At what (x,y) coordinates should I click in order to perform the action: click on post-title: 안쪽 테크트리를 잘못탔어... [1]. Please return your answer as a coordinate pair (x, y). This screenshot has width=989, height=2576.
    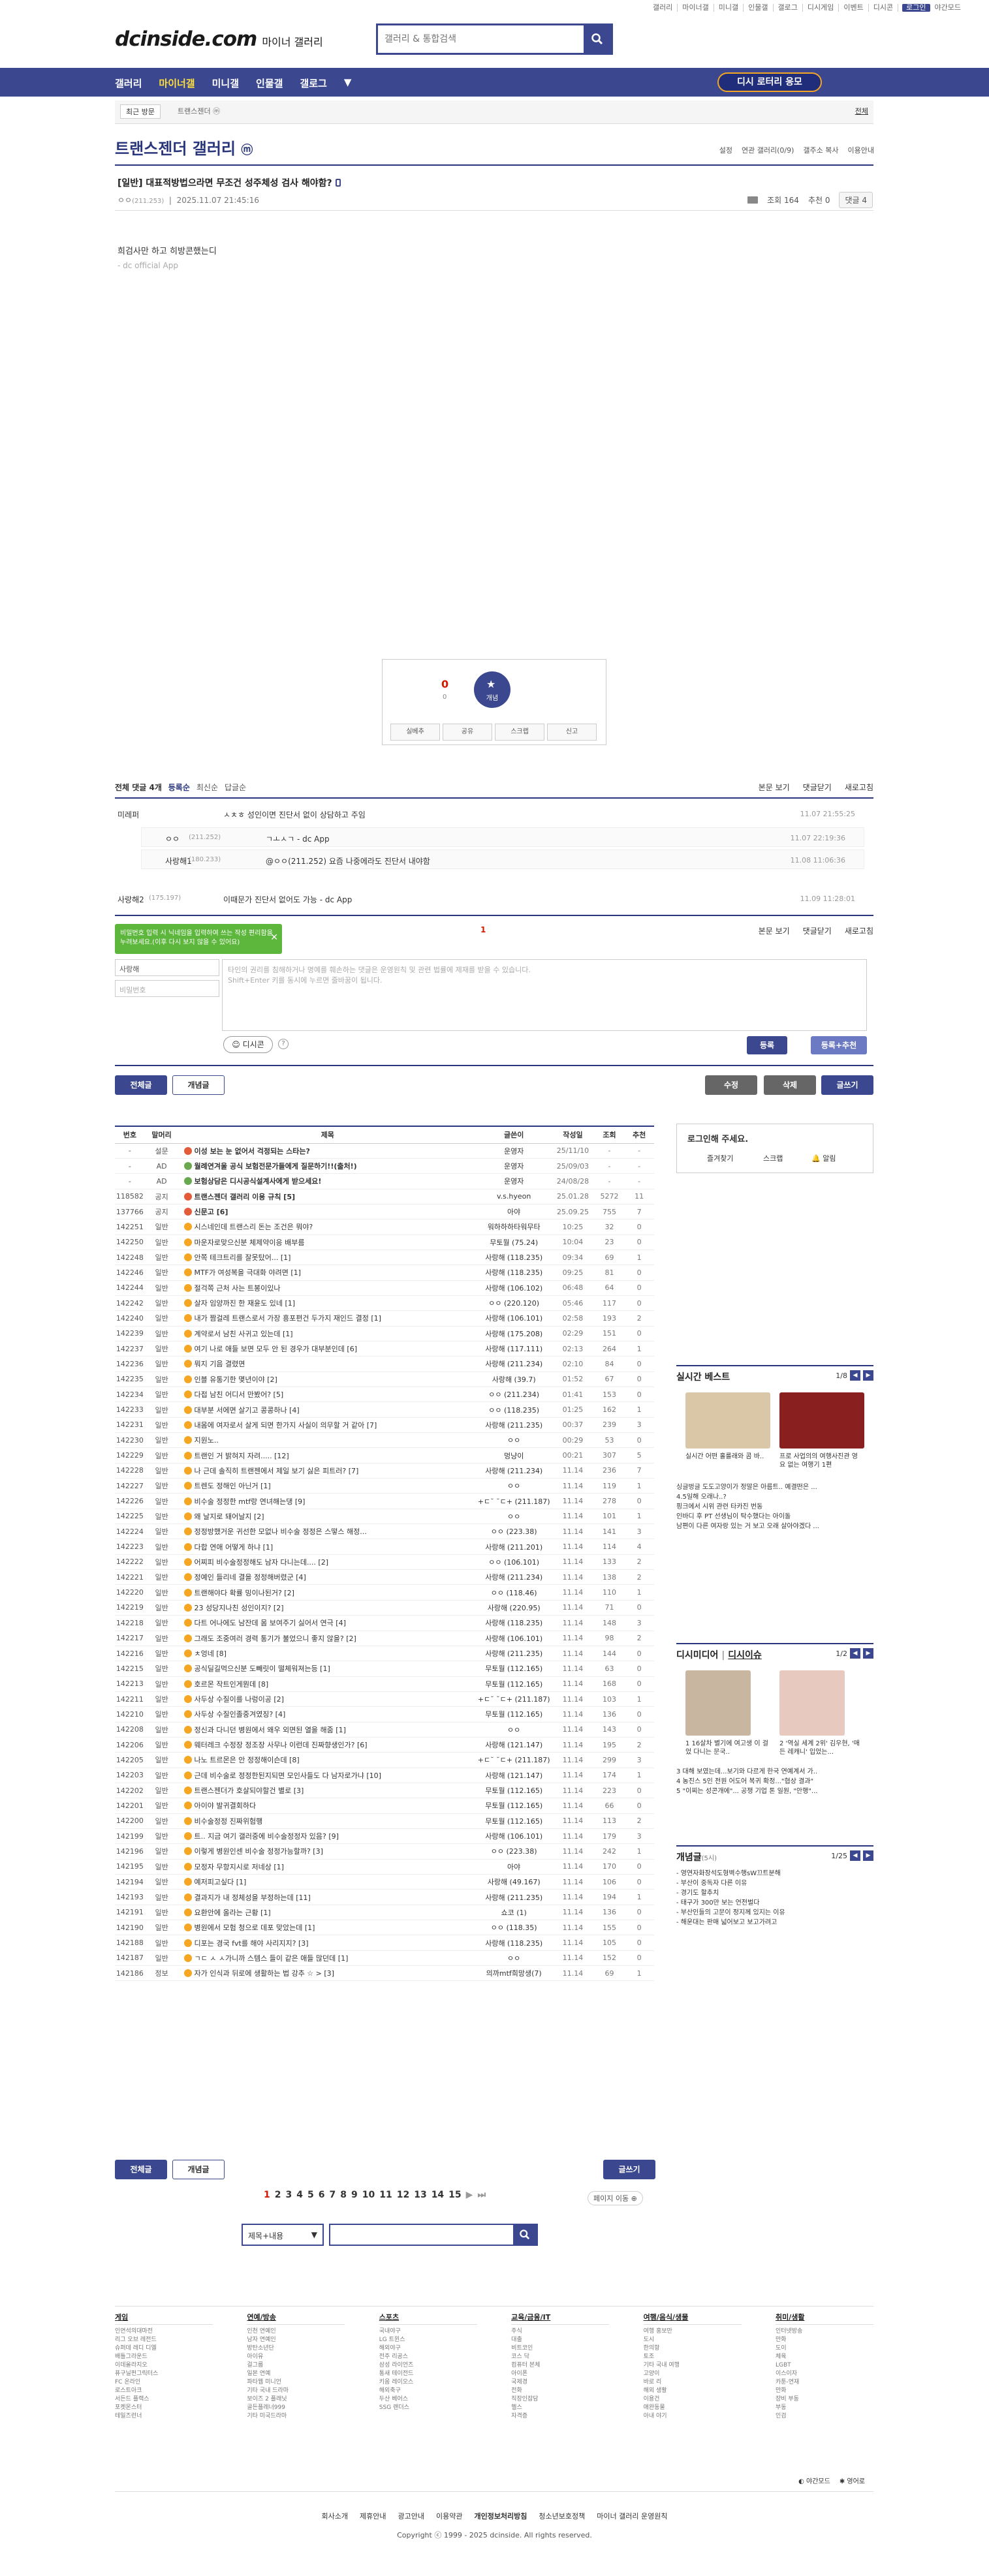
    Looking at the image, I should click on (327, 1258).